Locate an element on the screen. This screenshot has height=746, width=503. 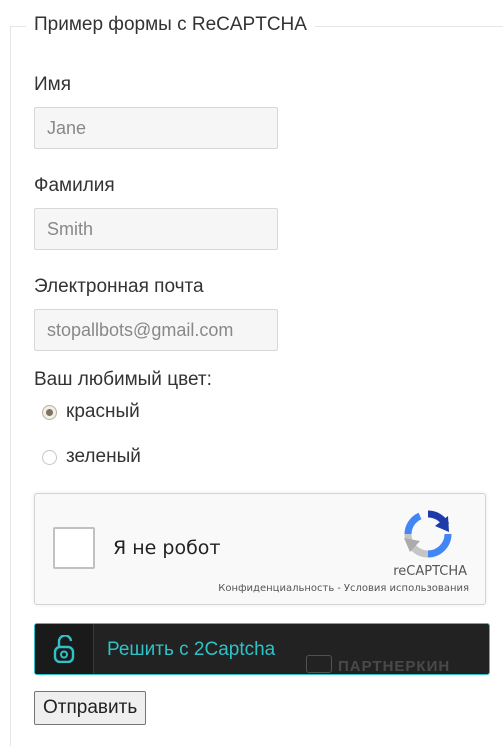
form-legend: Пример формы с ReCAPTCHA is located at coordinates (170, 25).